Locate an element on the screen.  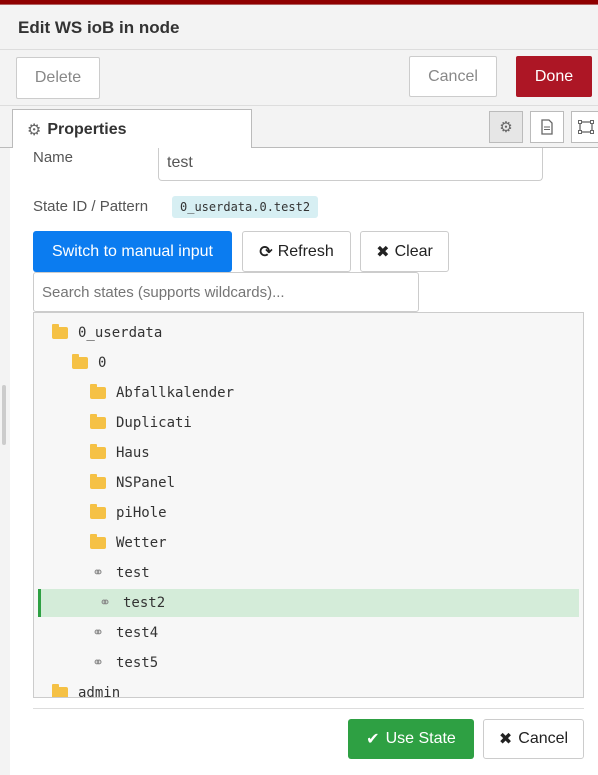
refresh-label: Refresh is located at coordinates (305, 251).